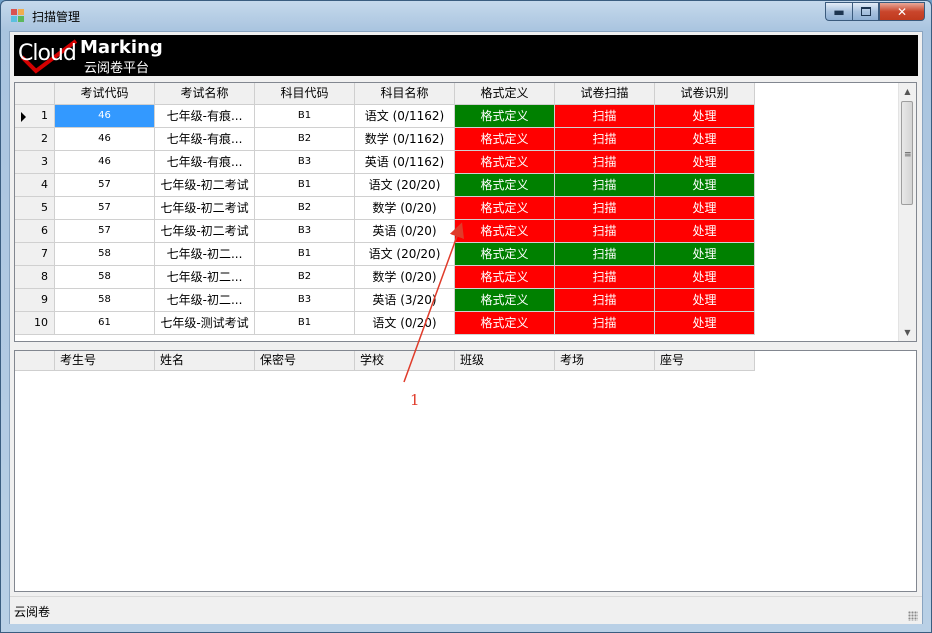 The width and height of the screenshot is (932, 633). Describe the element at coordinates (605, 361) in the screenshot. I see `column-header-exam-room: 考场` at that location.